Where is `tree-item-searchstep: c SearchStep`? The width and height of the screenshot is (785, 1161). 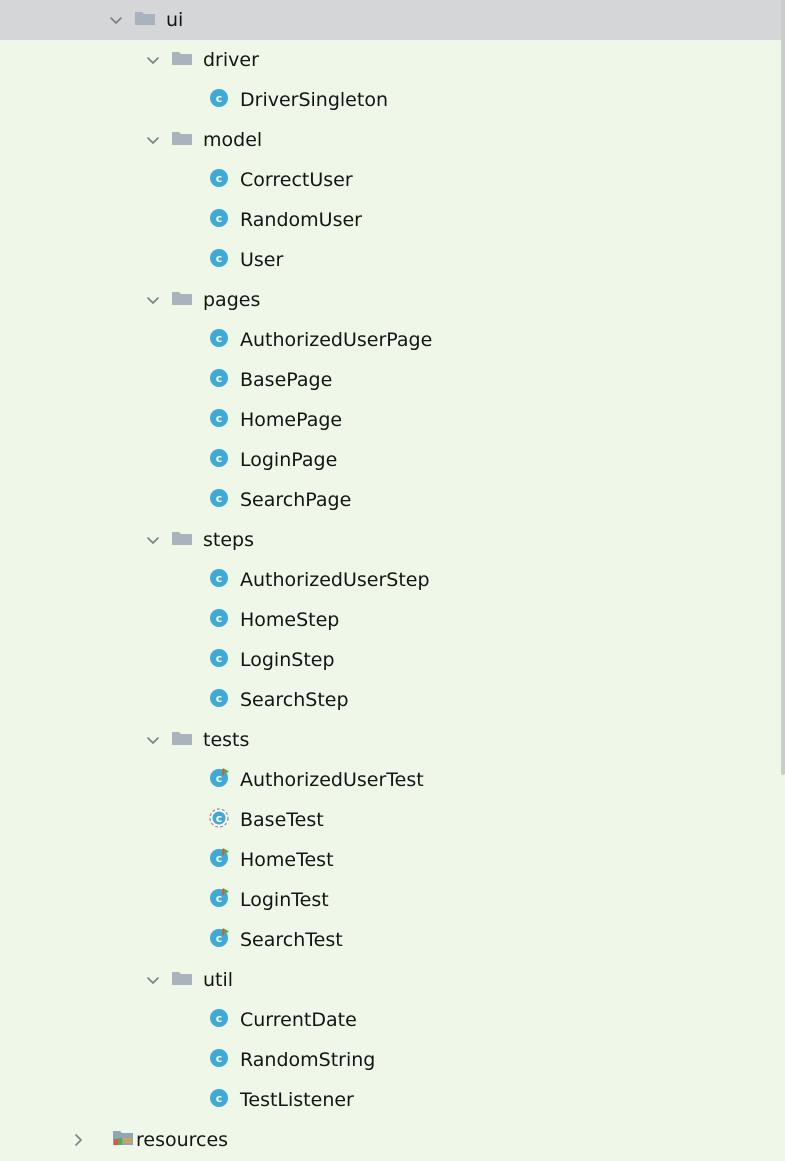
tree-item-searchstep: c SearchStep is located at coordinates (392, 700).